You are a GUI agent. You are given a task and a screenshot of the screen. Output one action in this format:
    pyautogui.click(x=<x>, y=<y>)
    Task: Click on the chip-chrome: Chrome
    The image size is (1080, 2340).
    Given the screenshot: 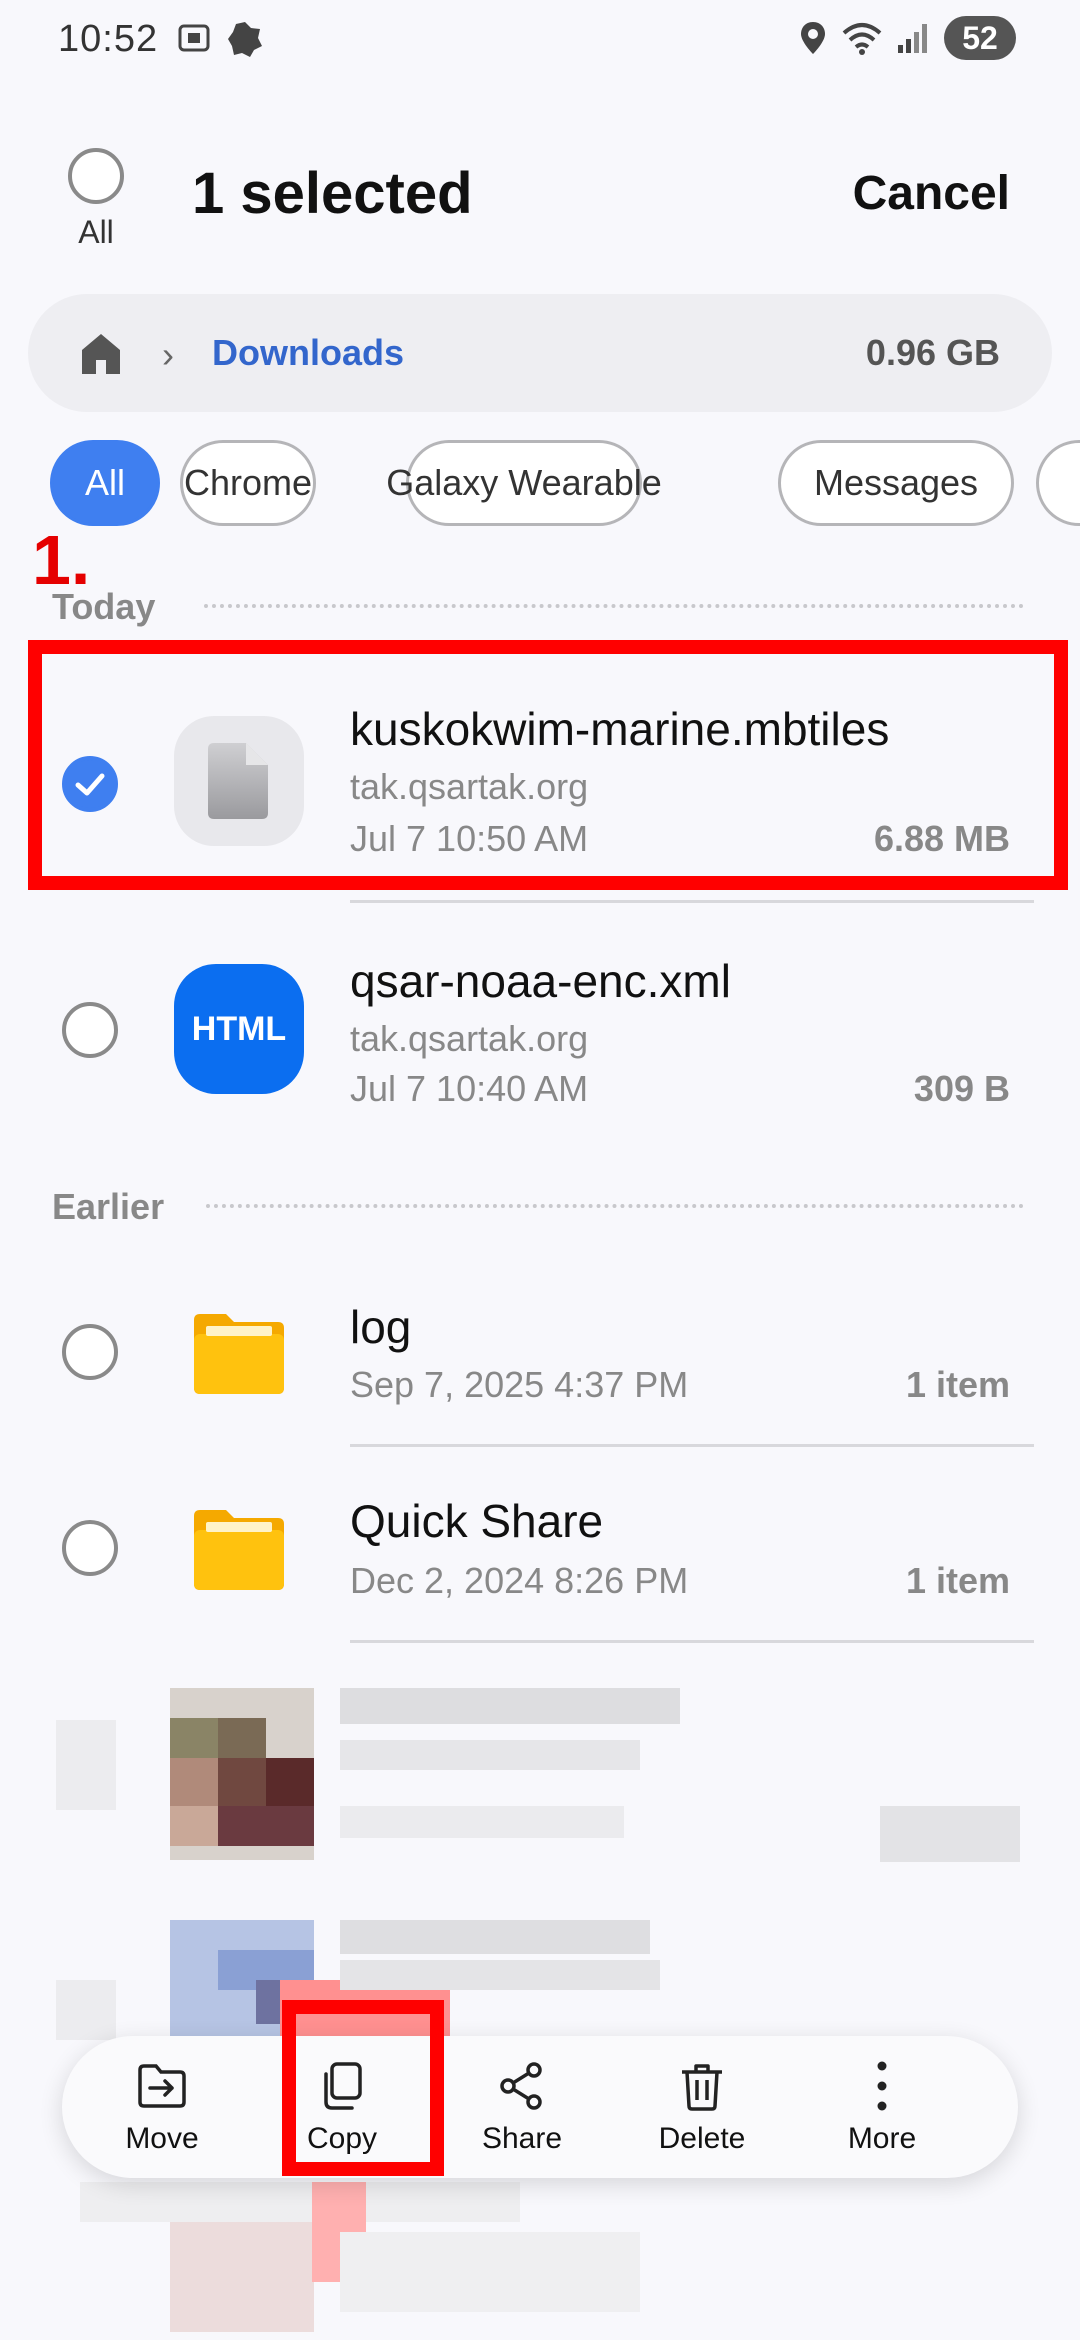 What is the action you would take?
    pyautogui.click(x=248, y=483)
    